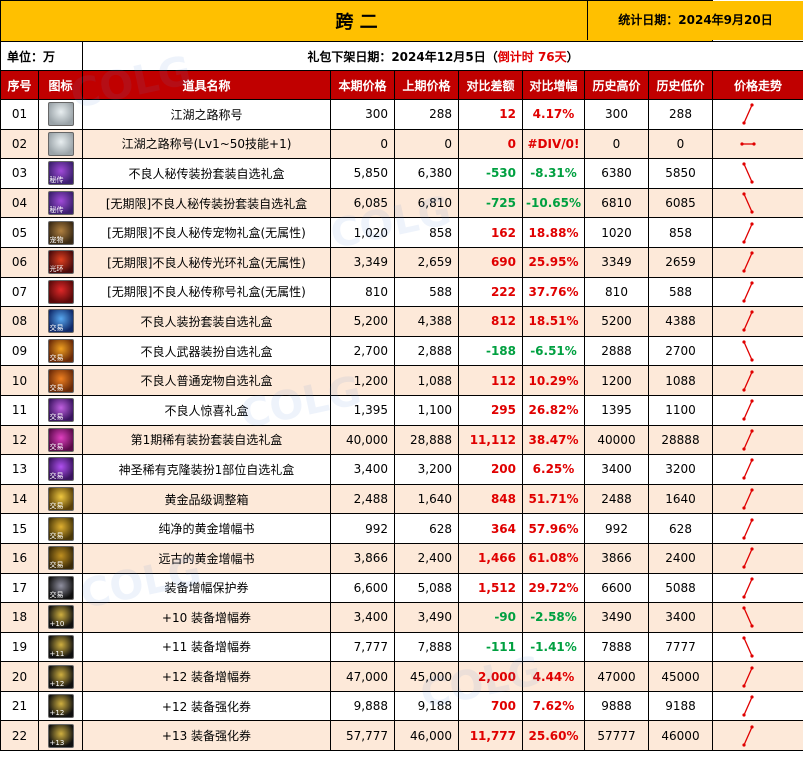  What do you see at coordinates (362, 647) in the screenshot?
I see `current-price: 7,777` at bounding box center [362, 647].